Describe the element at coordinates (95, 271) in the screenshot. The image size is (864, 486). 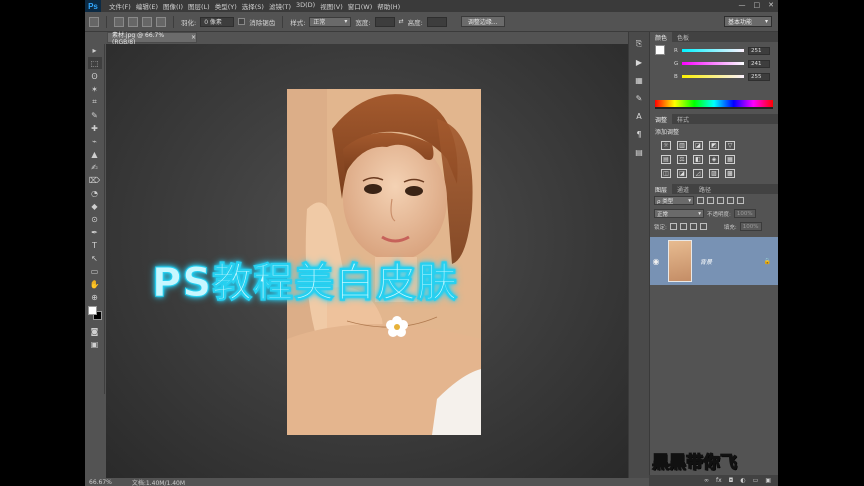
I see `shape-tool-icon: ▭` at that location.